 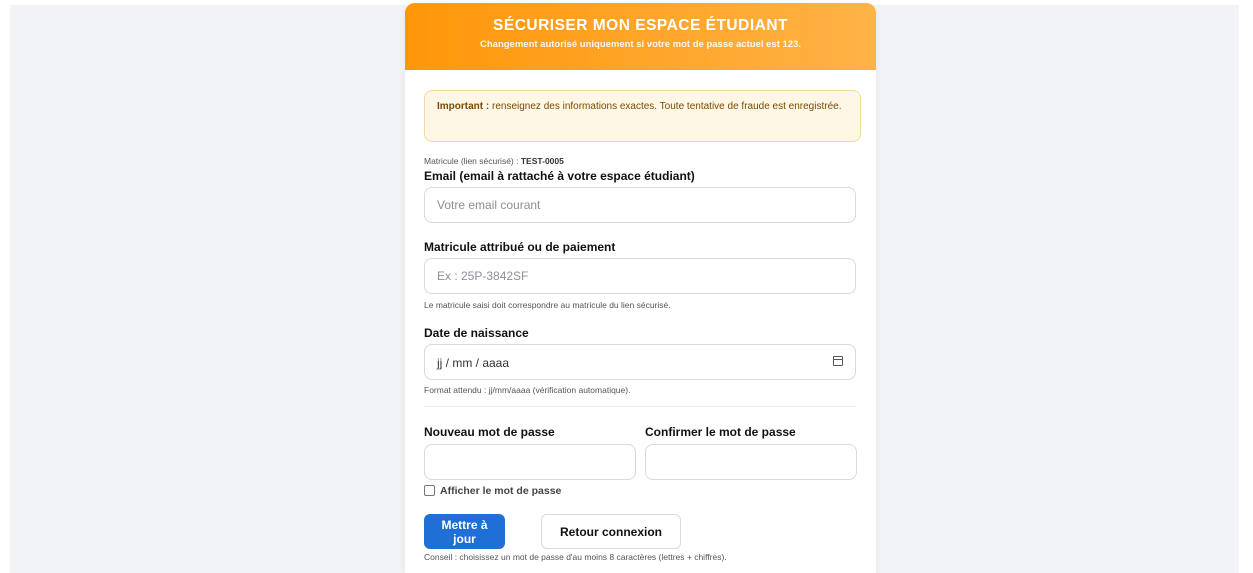 I want to click on back-to-login-button: Retour connexion, so click(x=611, y=531).